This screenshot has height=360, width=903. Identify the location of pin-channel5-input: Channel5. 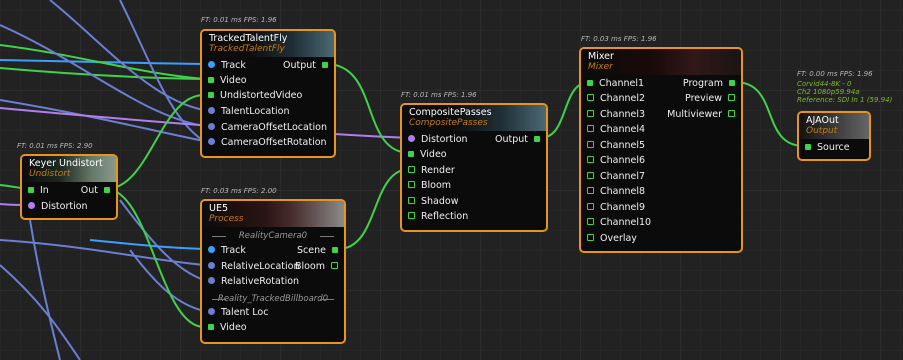
(616, 146).